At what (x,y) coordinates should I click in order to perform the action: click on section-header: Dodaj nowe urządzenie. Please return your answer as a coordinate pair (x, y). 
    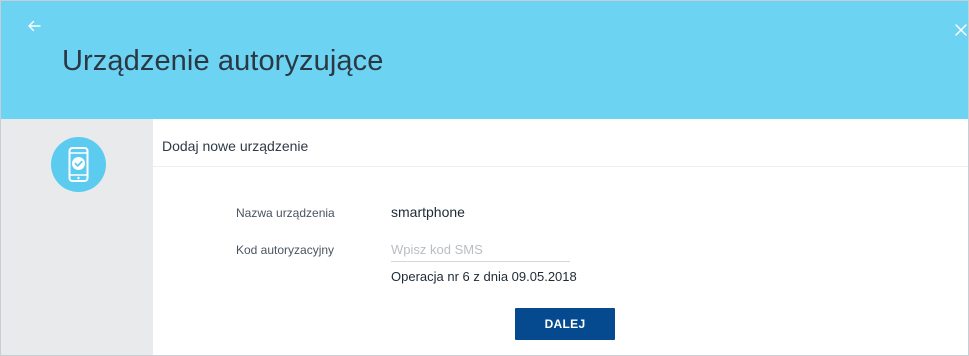
    Looking at the image, I should click on (560, 143).